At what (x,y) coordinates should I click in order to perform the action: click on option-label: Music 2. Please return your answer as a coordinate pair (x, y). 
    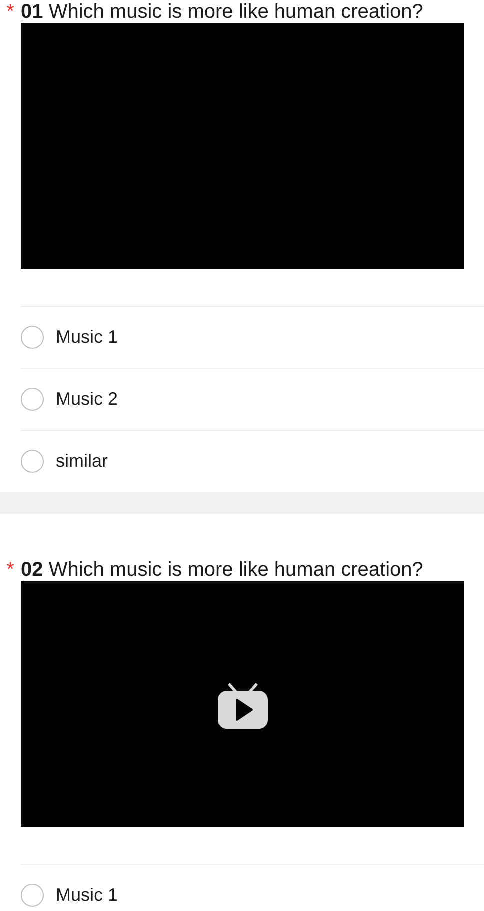
    Looking at the image, I should click on (87, 399).